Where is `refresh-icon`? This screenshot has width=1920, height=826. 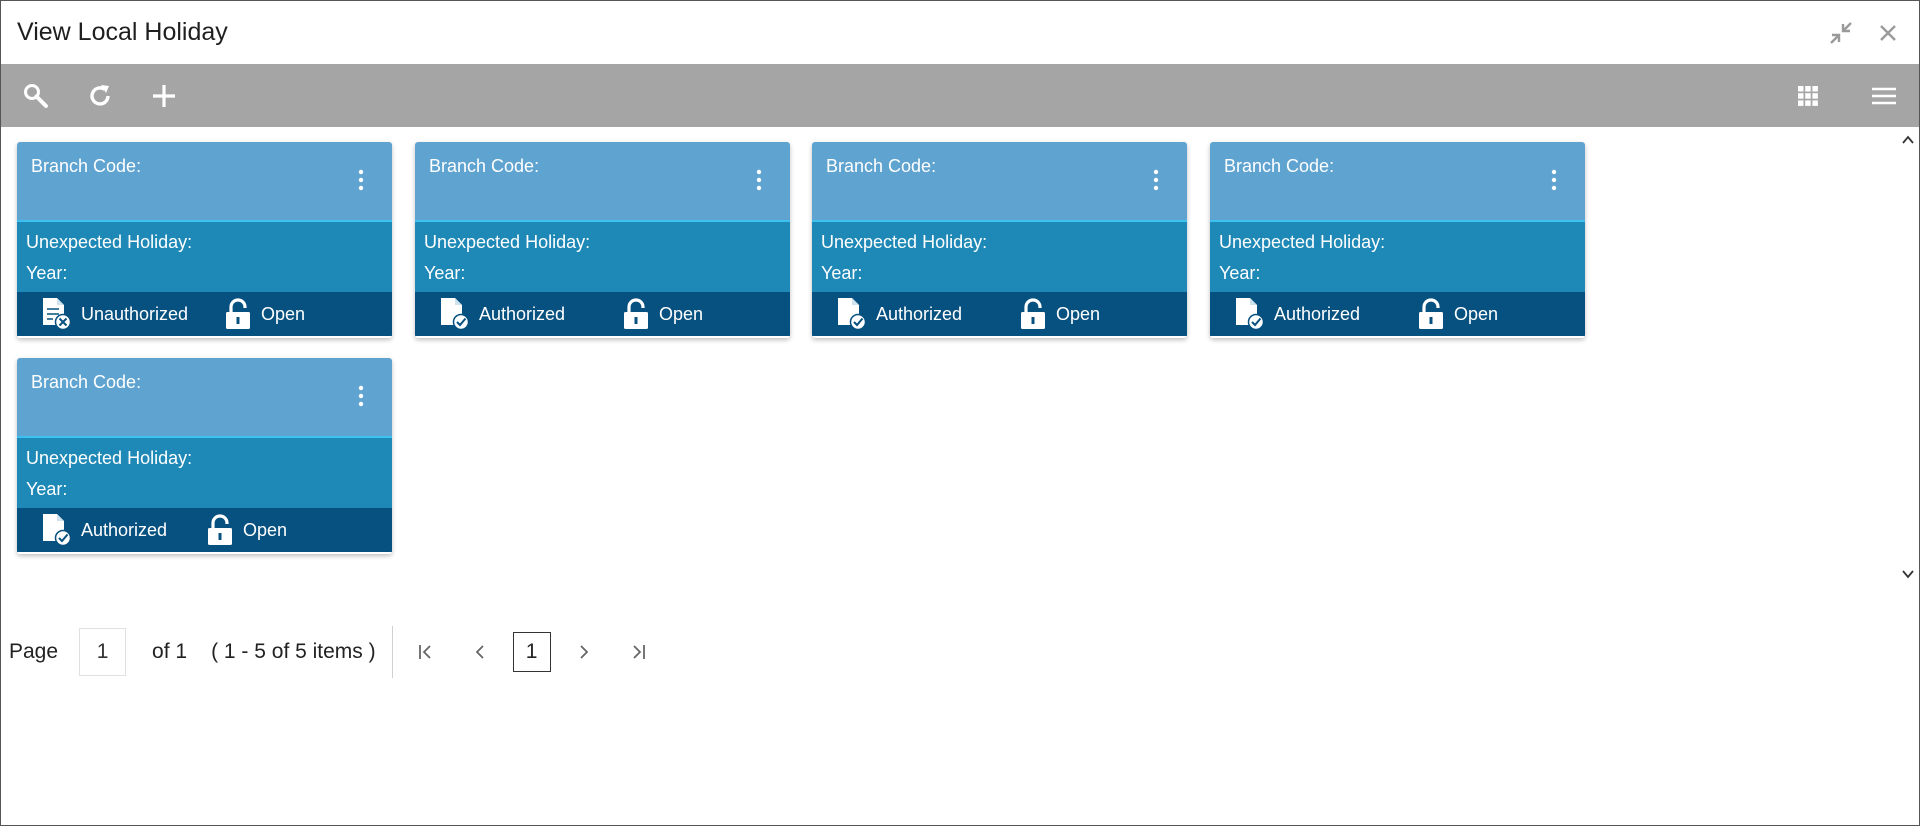 refresh-icon is located at coordinates (100, 96).